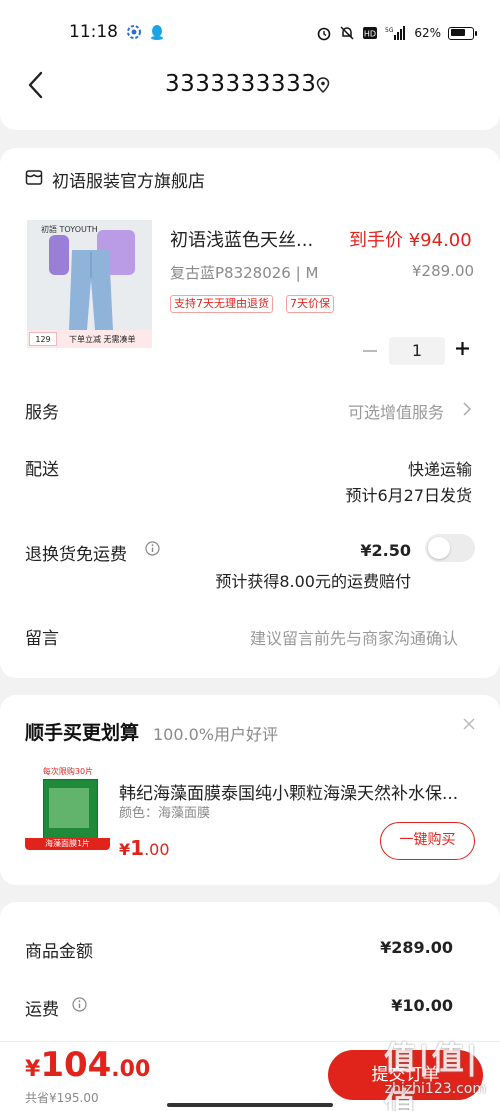 Image resolution: width=500 pixels, height=1111 pixels. I want to click on address-phone: 3333333333, so click(240, 84).